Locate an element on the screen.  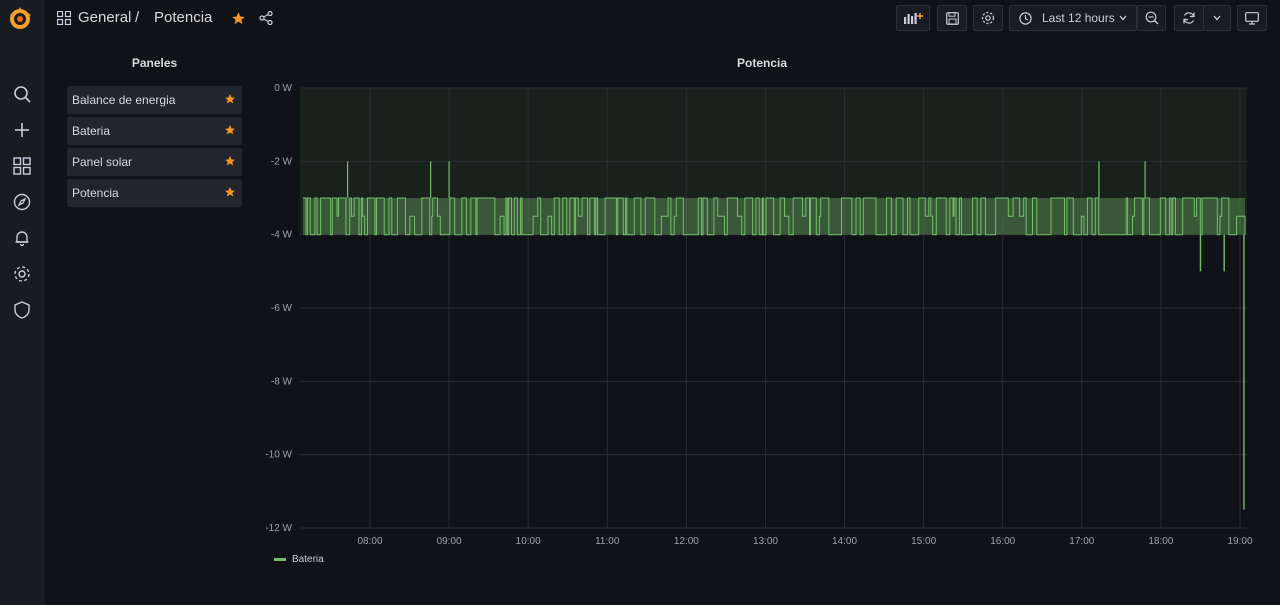
graph-legend: Bateria is located at coordinates (299, 559).